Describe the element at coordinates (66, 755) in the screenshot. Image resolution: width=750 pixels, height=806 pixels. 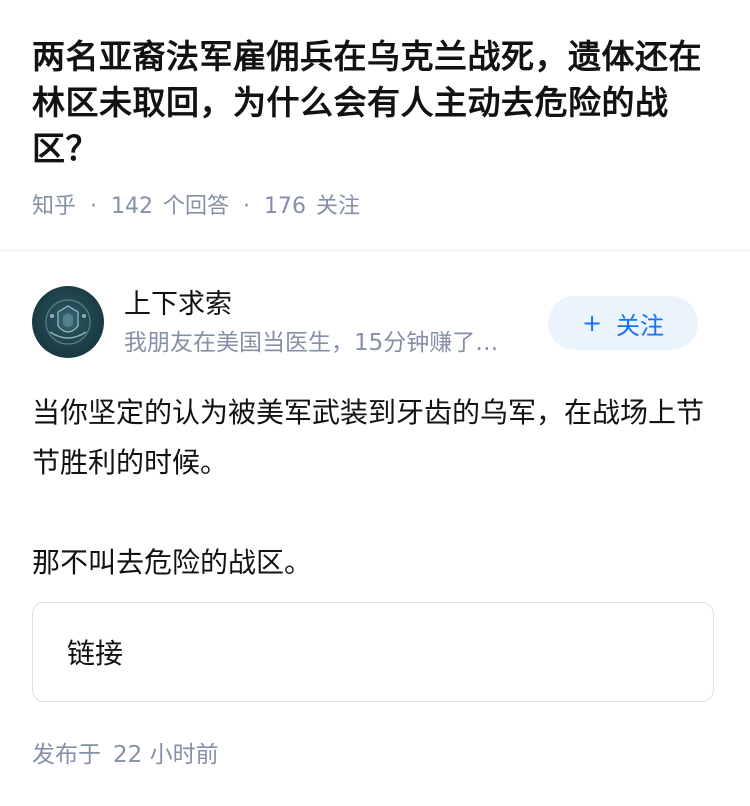
I see `publish-time-label: 发布于` at that location.